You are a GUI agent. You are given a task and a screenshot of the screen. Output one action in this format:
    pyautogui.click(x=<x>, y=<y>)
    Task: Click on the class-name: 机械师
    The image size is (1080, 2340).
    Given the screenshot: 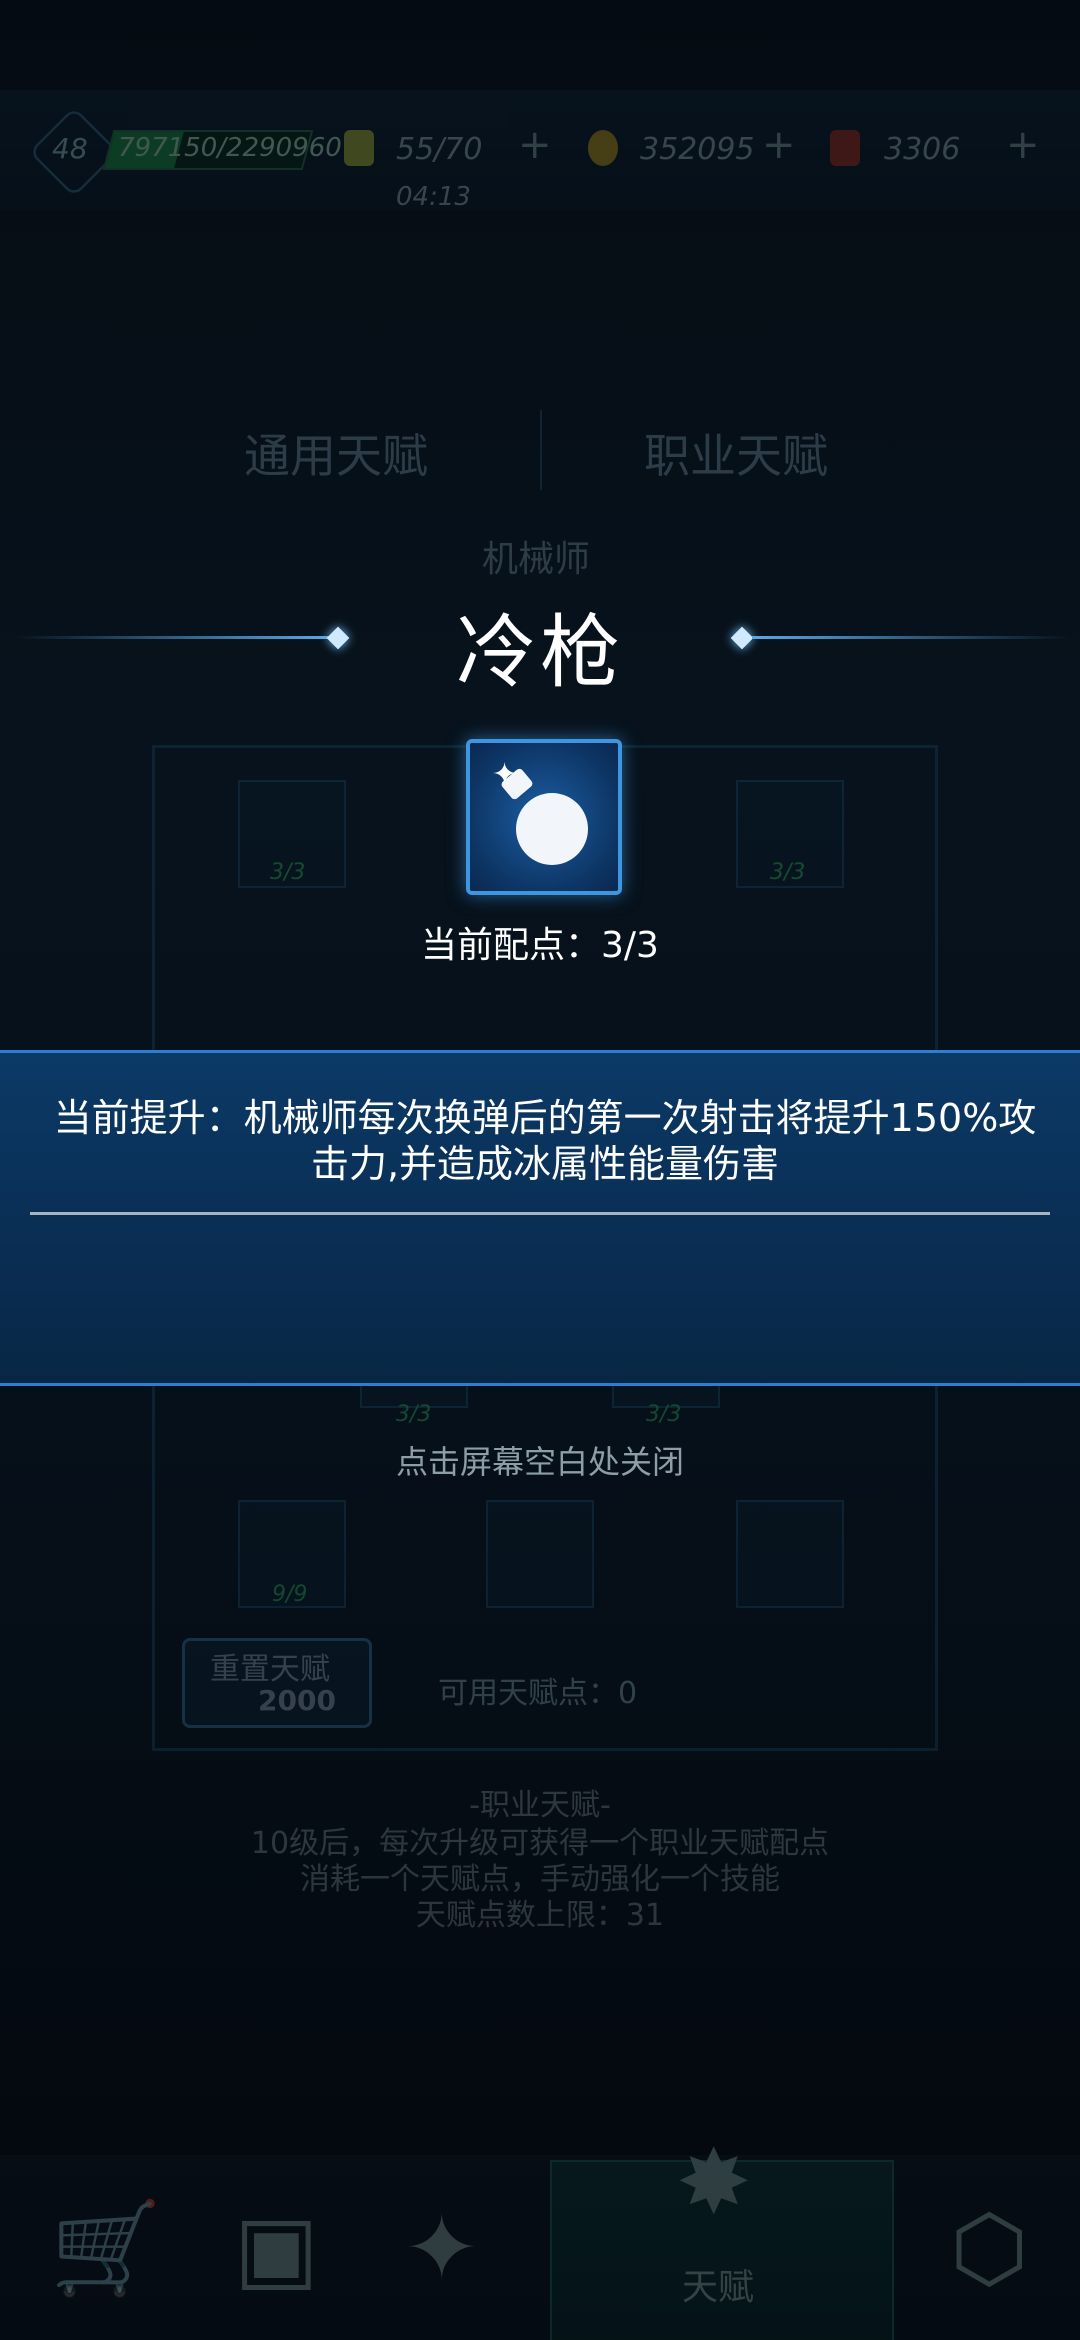 What is the action you would take?
    pyautogui.click(x=536, y=559)
    